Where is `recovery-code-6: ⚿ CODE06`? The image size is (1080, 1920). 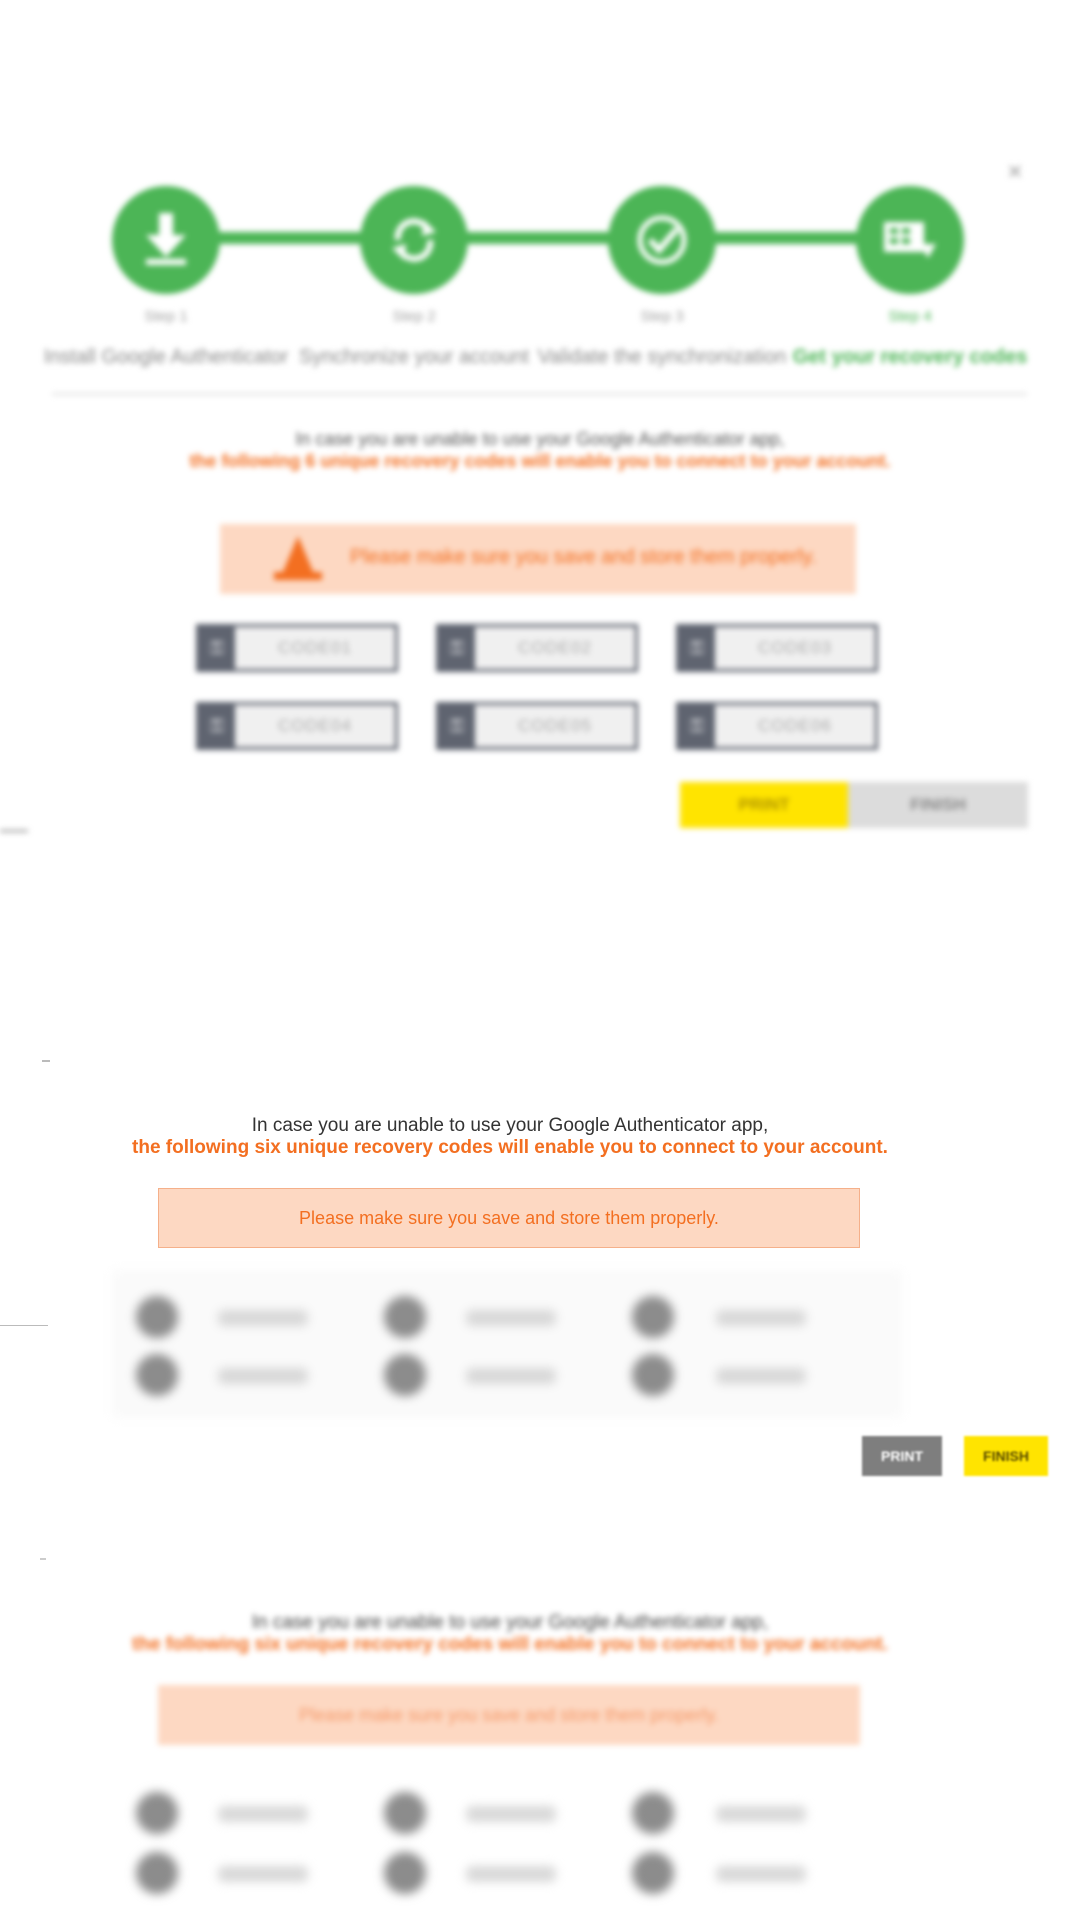
recovery-code-6: ⚿ CODE06 is located at coordinates (777, 726).